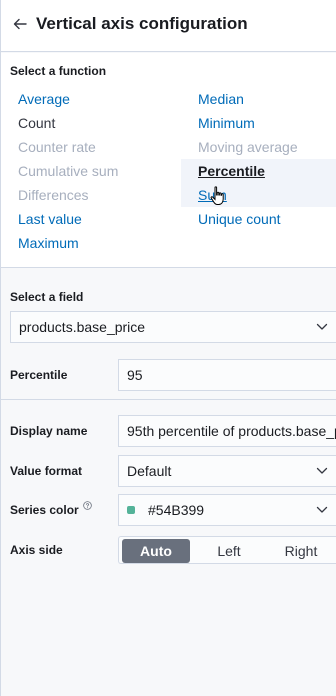 Image resolution: width=336 pixels, height=696 pixels. What do you see at coordinates (227, 375) in the screenshot?
I see `percentile-input: 95` at bounding box center [227, 375].